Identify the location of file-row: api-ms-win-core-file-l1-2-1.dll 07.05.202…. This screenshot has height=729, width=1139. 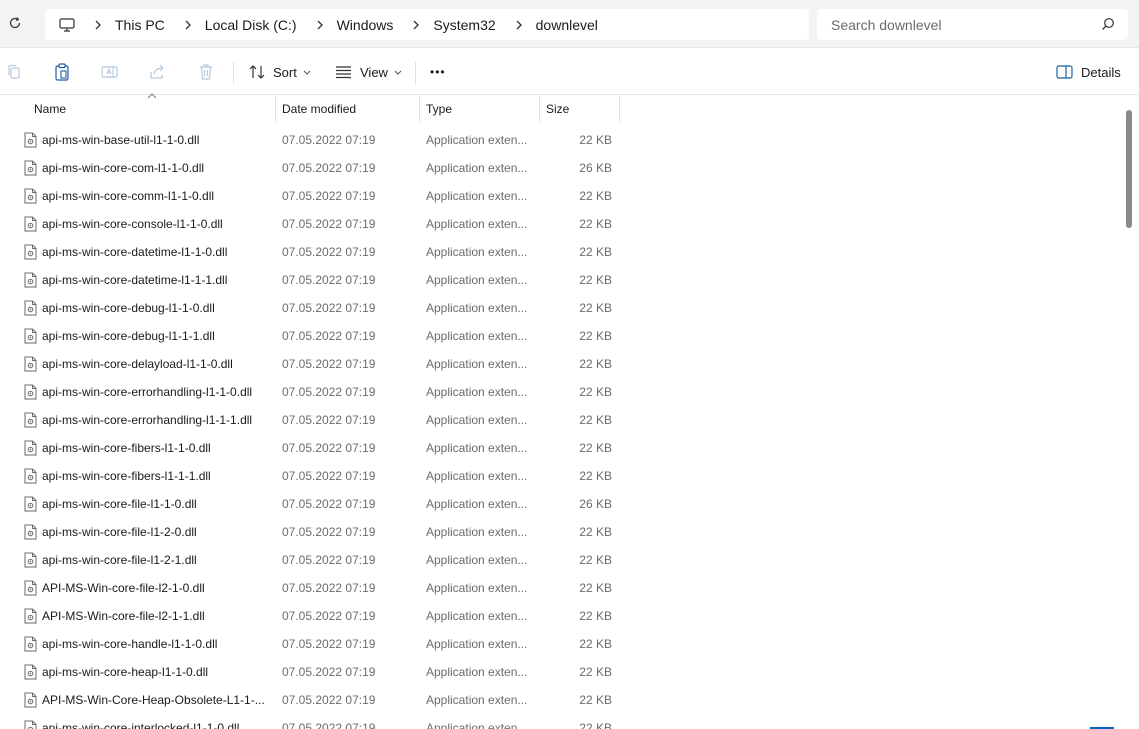
(560, 560).